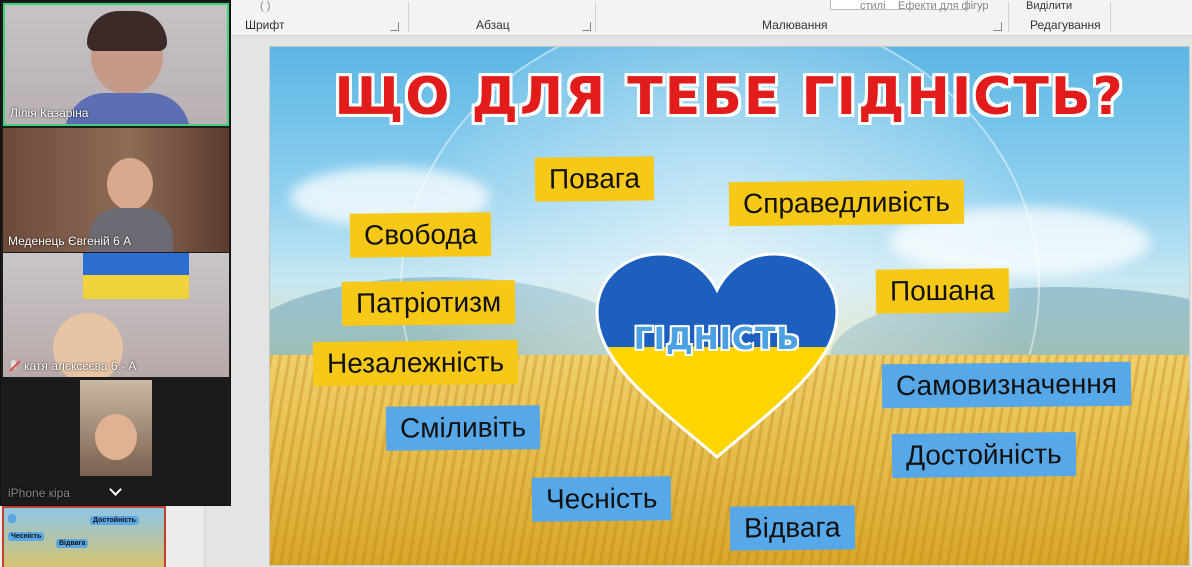 The height and width of the screenshot is (567, 1192). What do you see at coordinates (943, 6) in the screenshot?
I see `shape-effects-button: Ефекти для фігур` at bounding box center [943, 6].